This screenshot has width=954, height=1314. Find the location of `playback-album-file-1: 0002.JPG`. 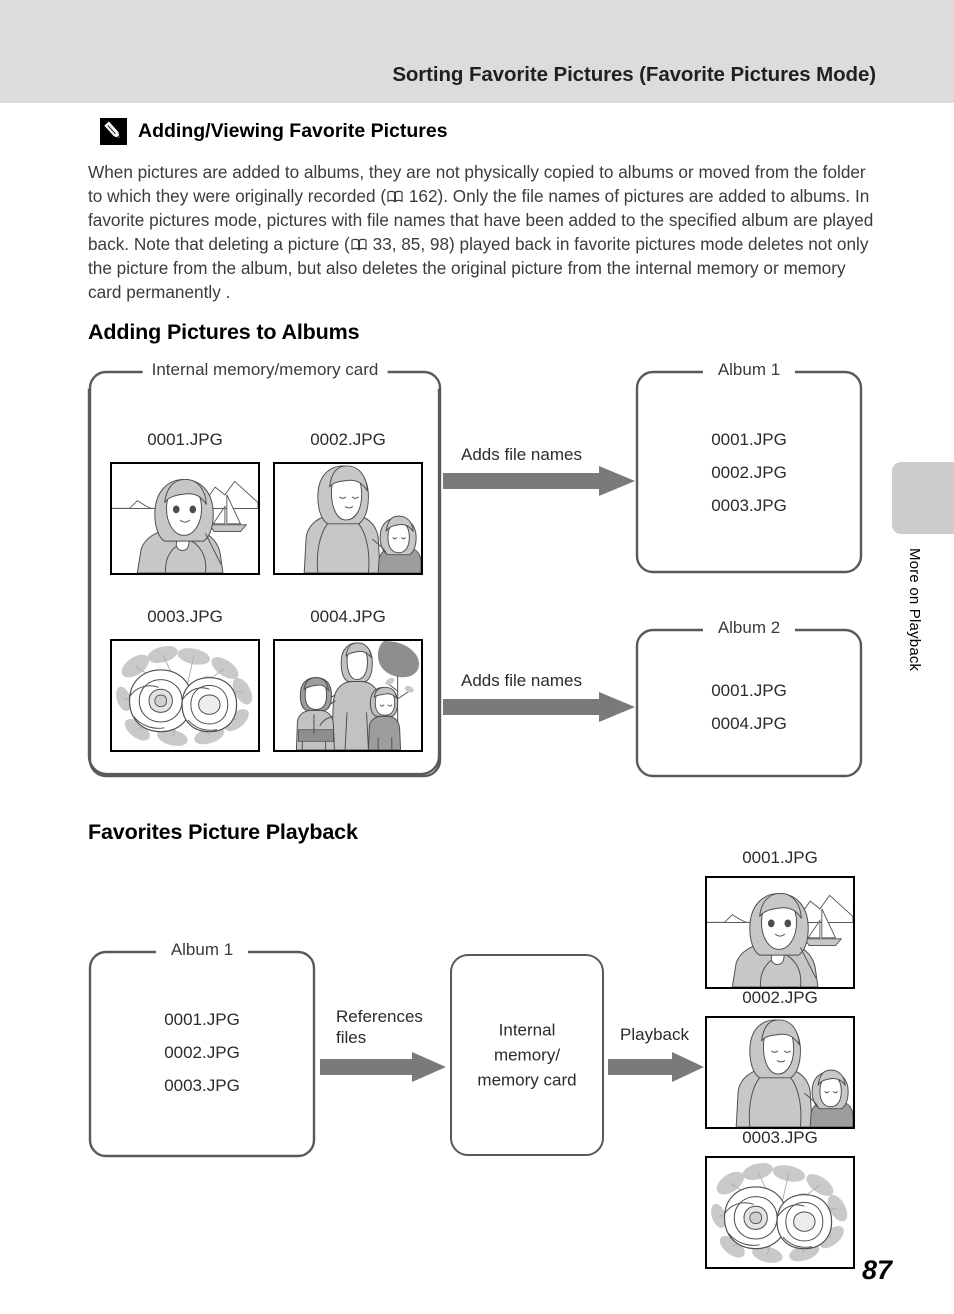

playback-album-file-1: 0002.JPG is located at coordinates (202, 1052).